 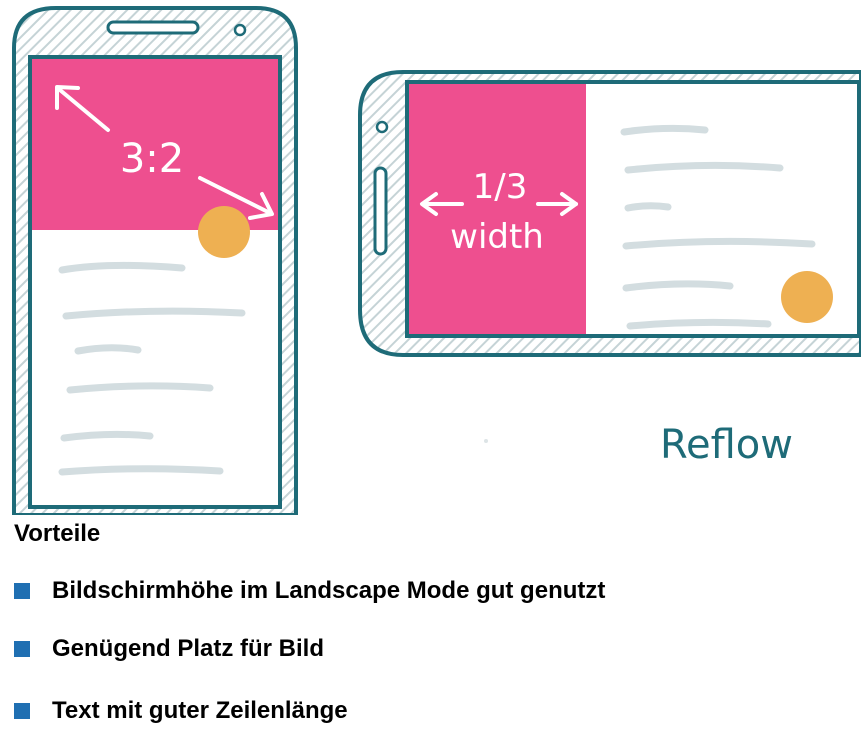 I want to click on stray-dot, so click(x=486, y=441).